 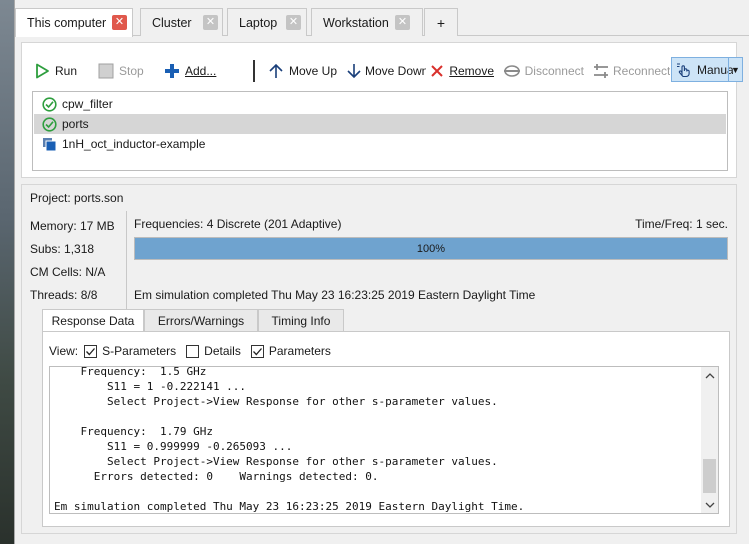 What do you see at coordinates (601, 71) in the screenshot?
I see `reconnect-icon` at bounding box center [601, 71].